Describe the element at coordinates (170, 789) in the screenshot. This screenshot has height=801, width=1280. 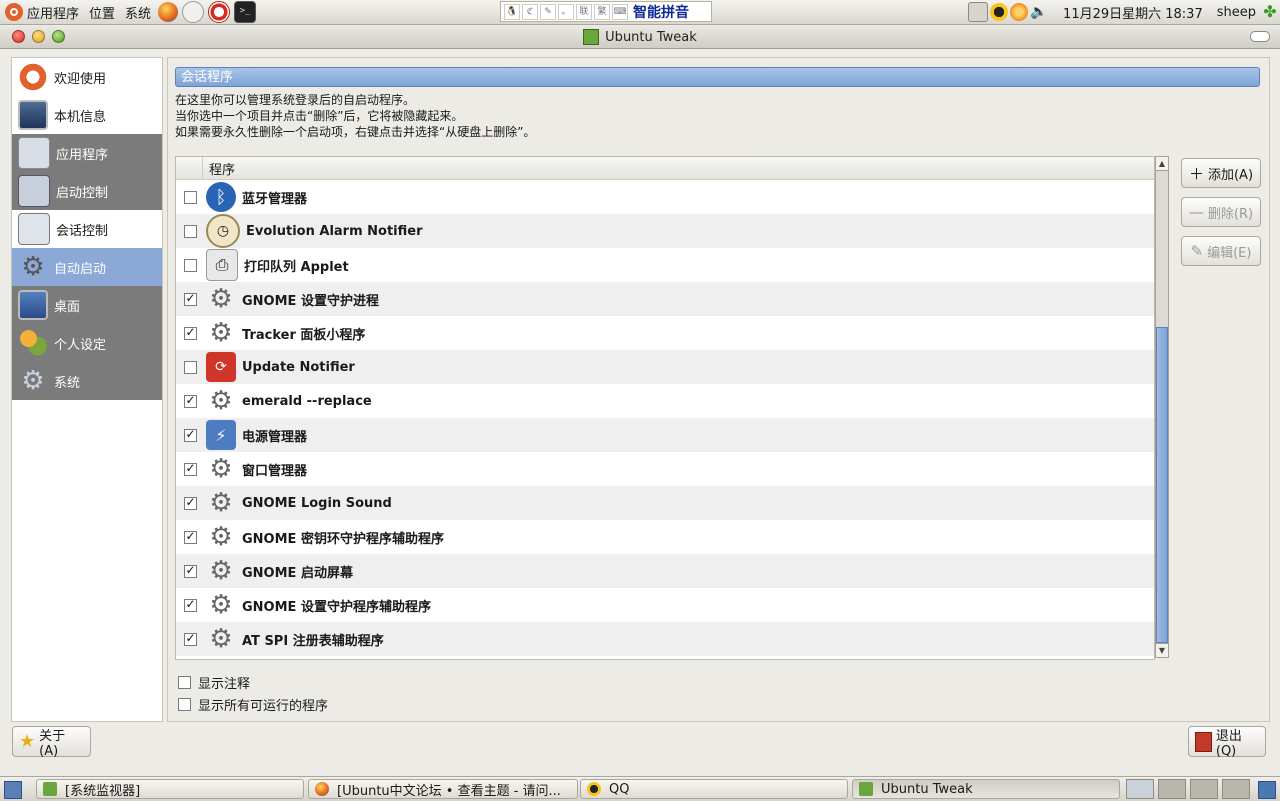
I see `task-system-monitor: [系统监视器]` at that location.